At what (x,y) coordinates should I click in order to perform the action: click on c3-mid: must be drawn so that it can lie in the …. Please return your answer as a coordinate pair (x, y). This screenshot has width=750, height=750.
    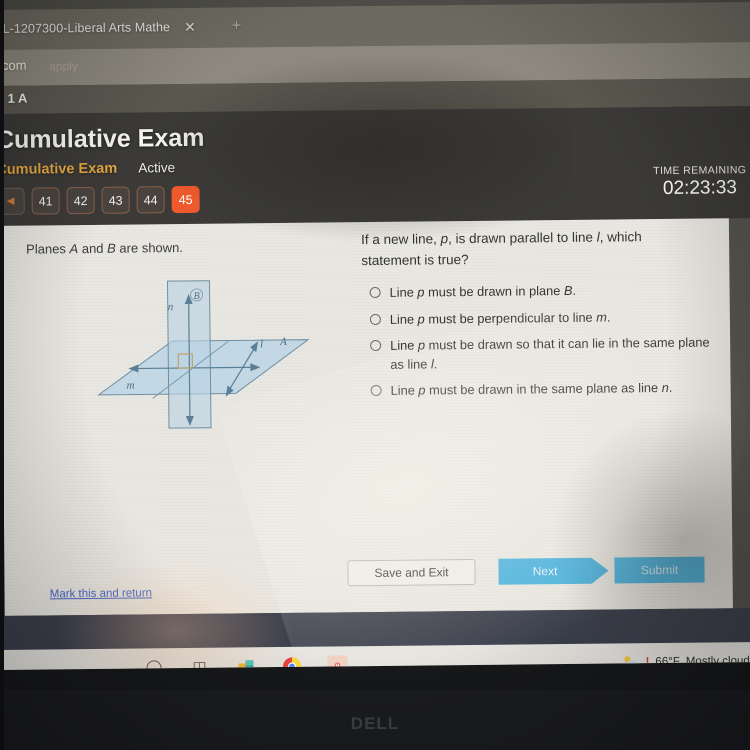
    Looking at the image, I should click on (550, 353).